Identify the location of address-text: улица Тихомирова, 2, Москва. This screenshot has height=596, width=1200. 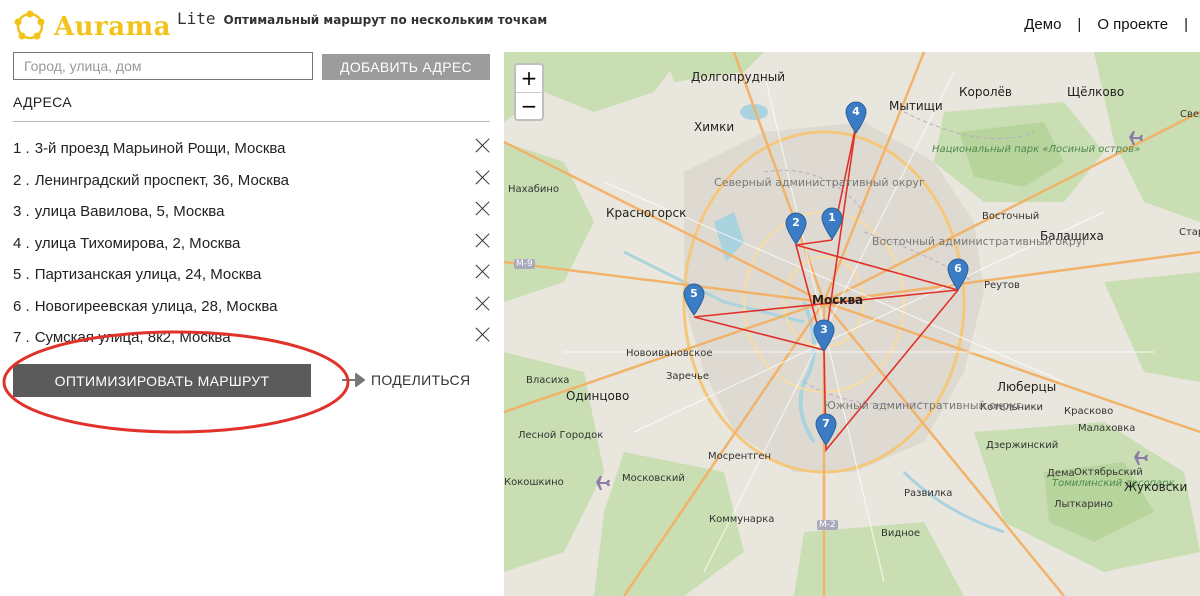
(137, 243).